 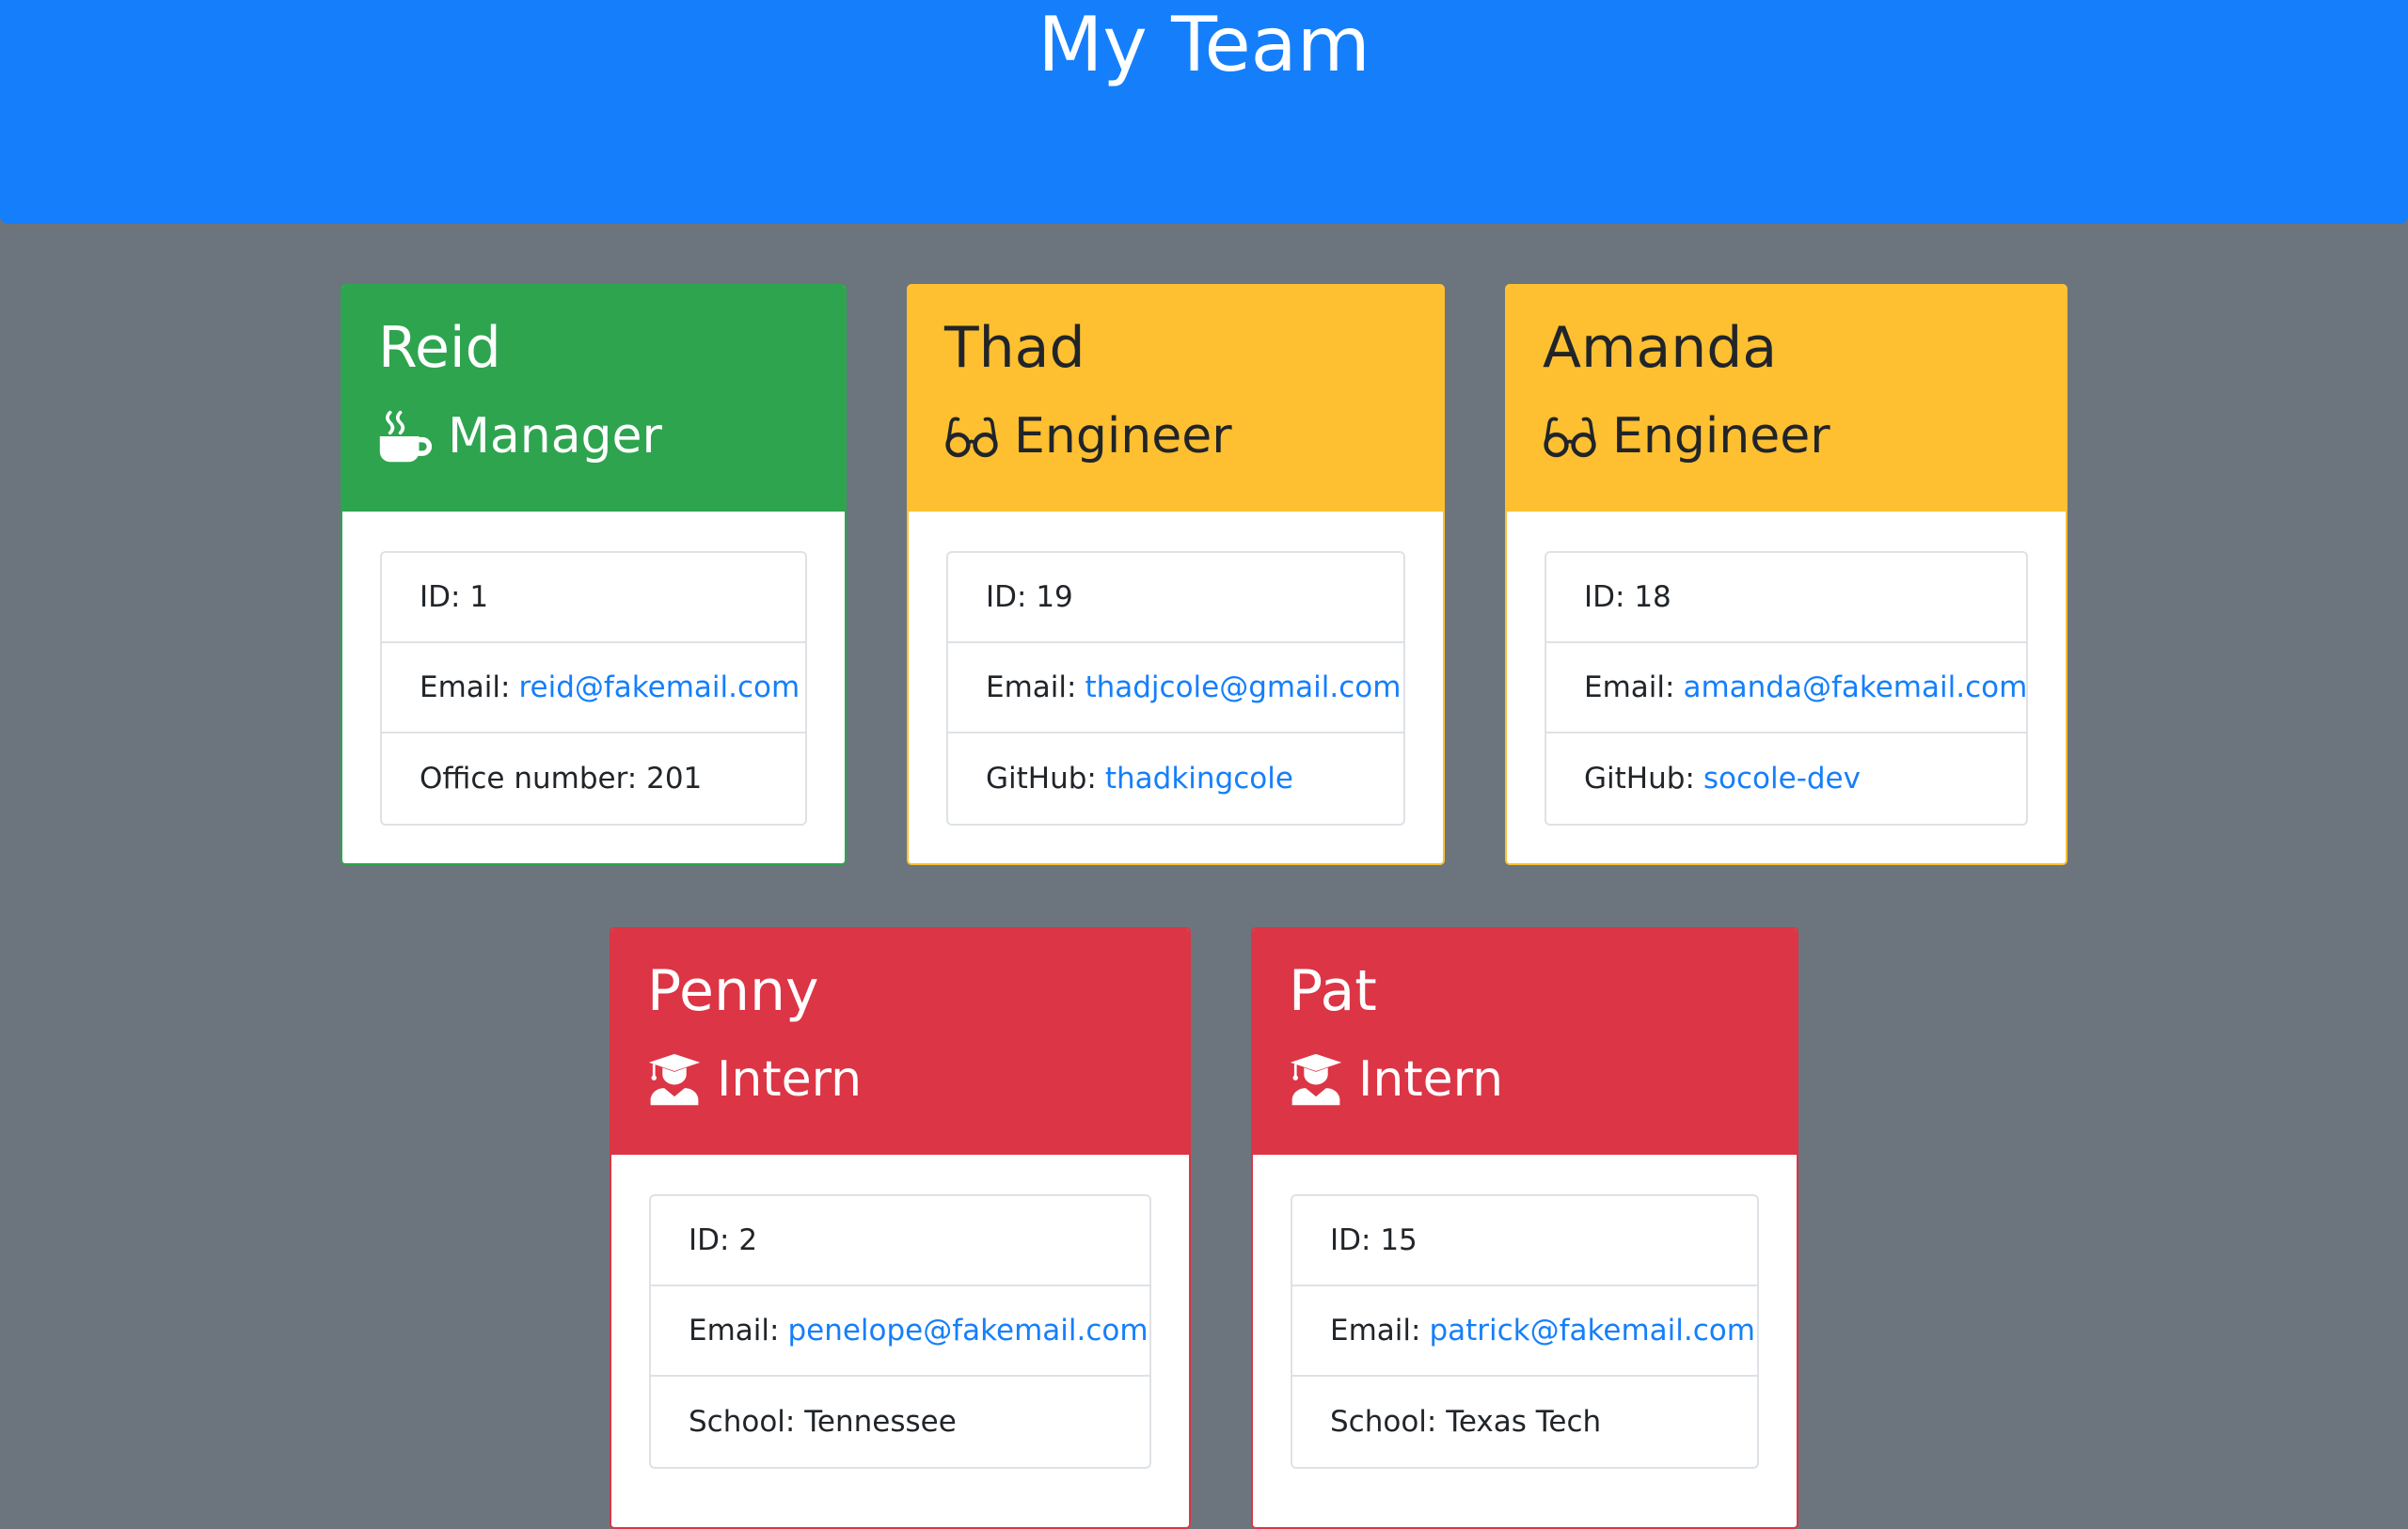 What do you see at coordinates (1204, 112) in the screenshot?
I see `page-header: My Team` at bounding box center [1204, 112].